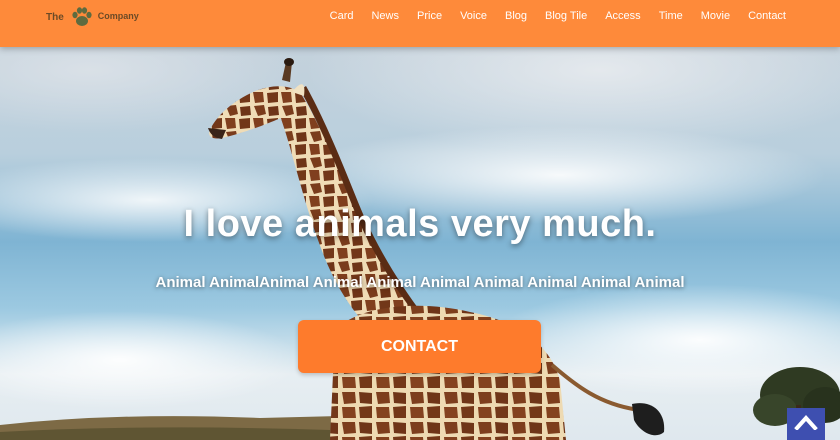 The image size is (840, 440). What do you see at coordinates (767, 16) in the screenshot?
I see `nav-item-contact: Contact` at bounding box center [767, 16].